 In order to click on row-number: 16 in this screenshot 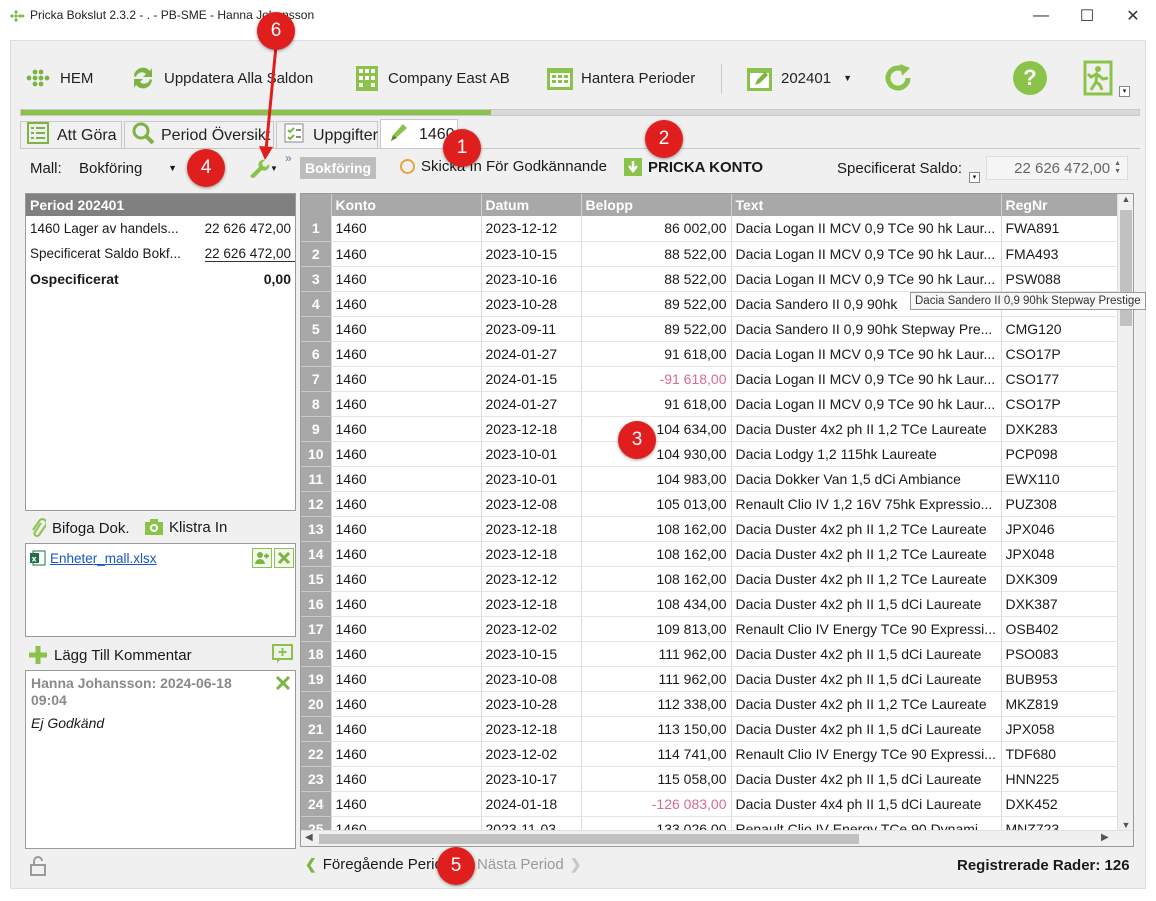, I will do `click(316, 604)`.